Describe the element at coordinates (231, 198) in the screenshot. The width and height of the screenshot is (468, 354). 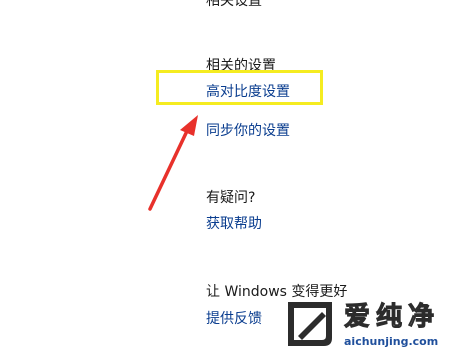
I see `help-heading: 有疑问?` at that location.